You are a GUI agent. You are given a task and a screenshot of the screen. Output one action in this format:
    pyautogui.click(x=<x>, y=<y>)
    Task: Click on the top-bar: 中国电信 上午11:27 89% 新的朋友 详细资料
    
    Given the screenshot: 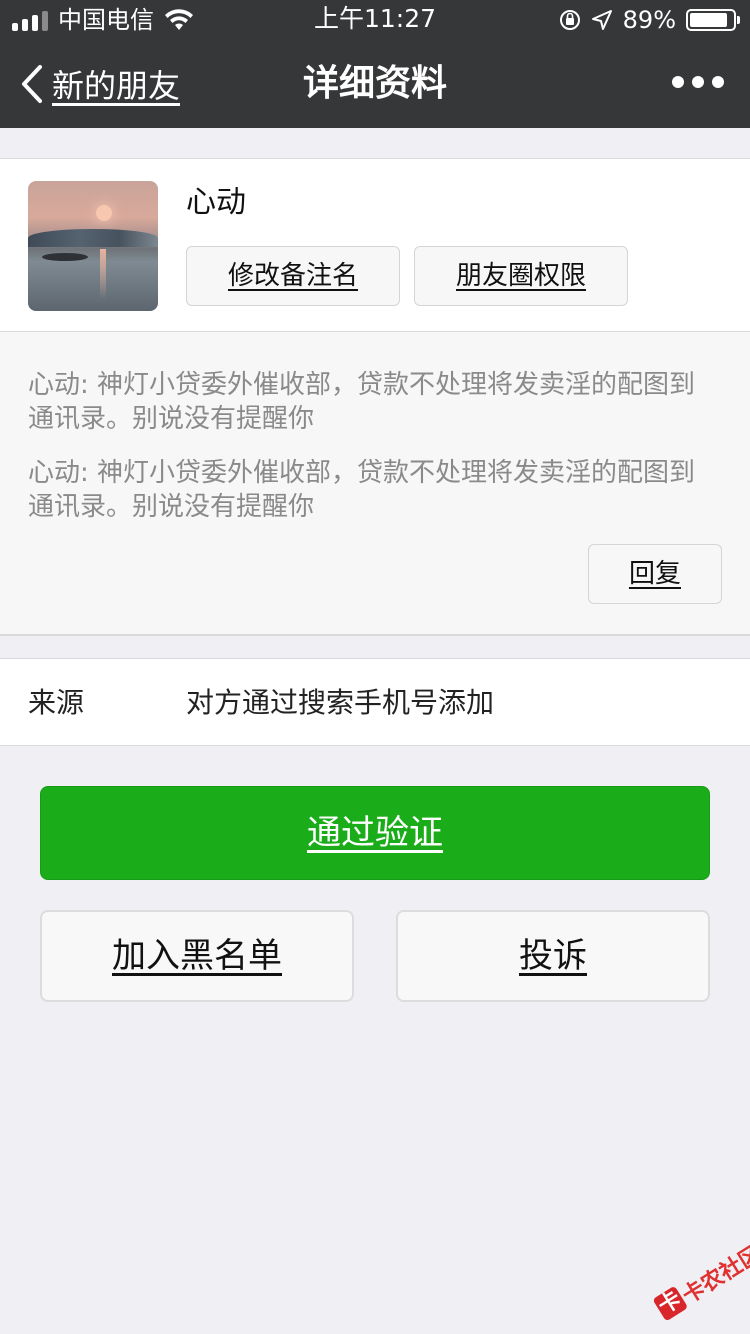 What is the action you would take?
    pyautogui.click(x=375, y=64)
    